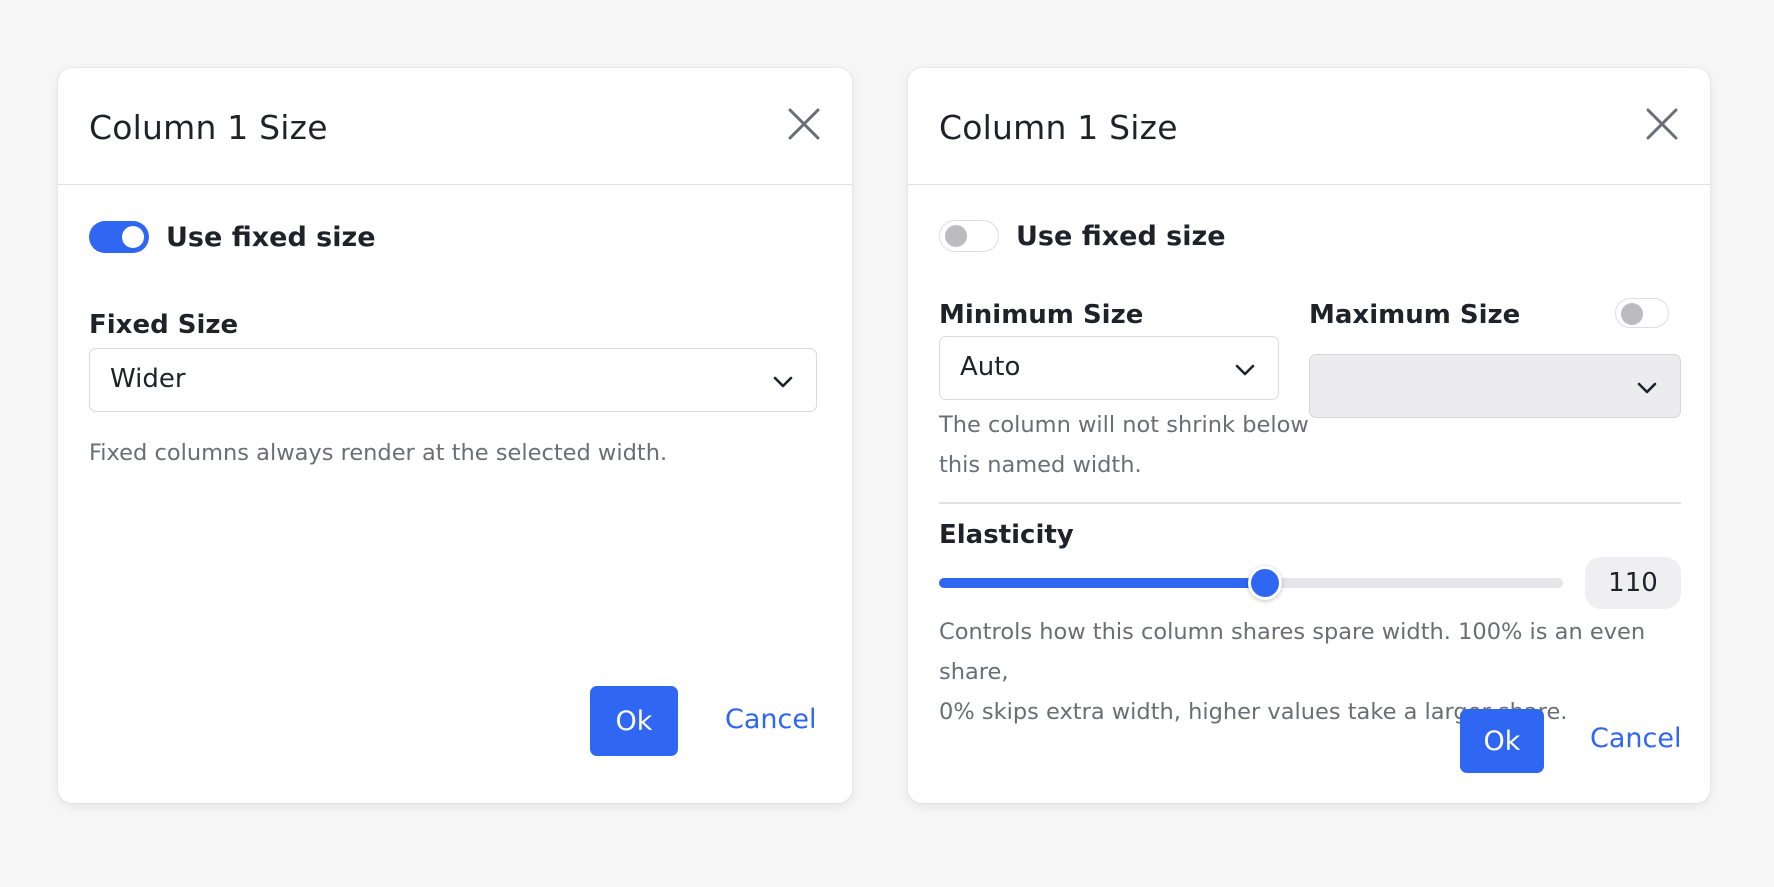 This screenshot has height=887, width=1774. Describe the element at coordinates (453, 380) in the screenshot. I see `fixed-size-select: Wider` at that location.